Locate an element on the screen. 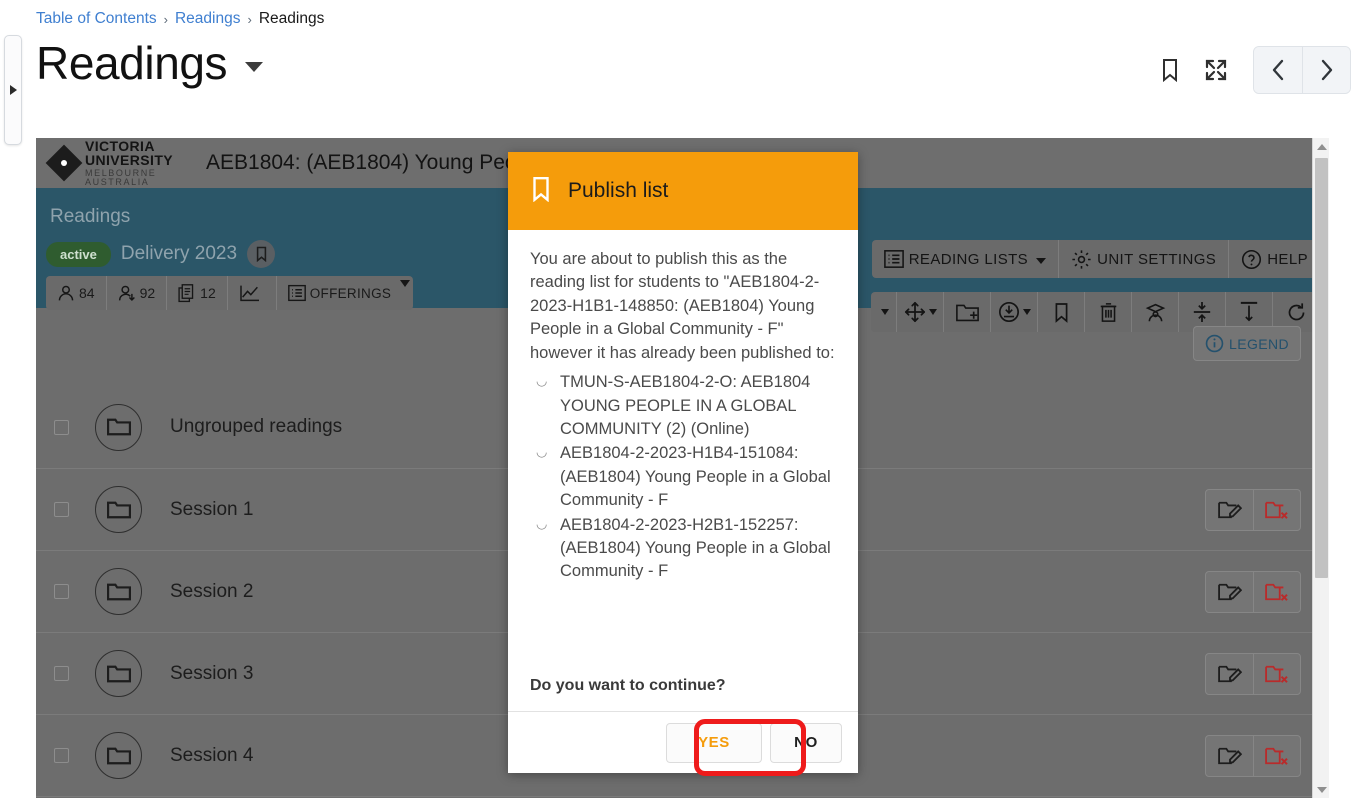 The width and height of the screenshot is (1365, 805). menu-unit-settings: UNIT SETTINGS is located at coordinates (1144, 259).